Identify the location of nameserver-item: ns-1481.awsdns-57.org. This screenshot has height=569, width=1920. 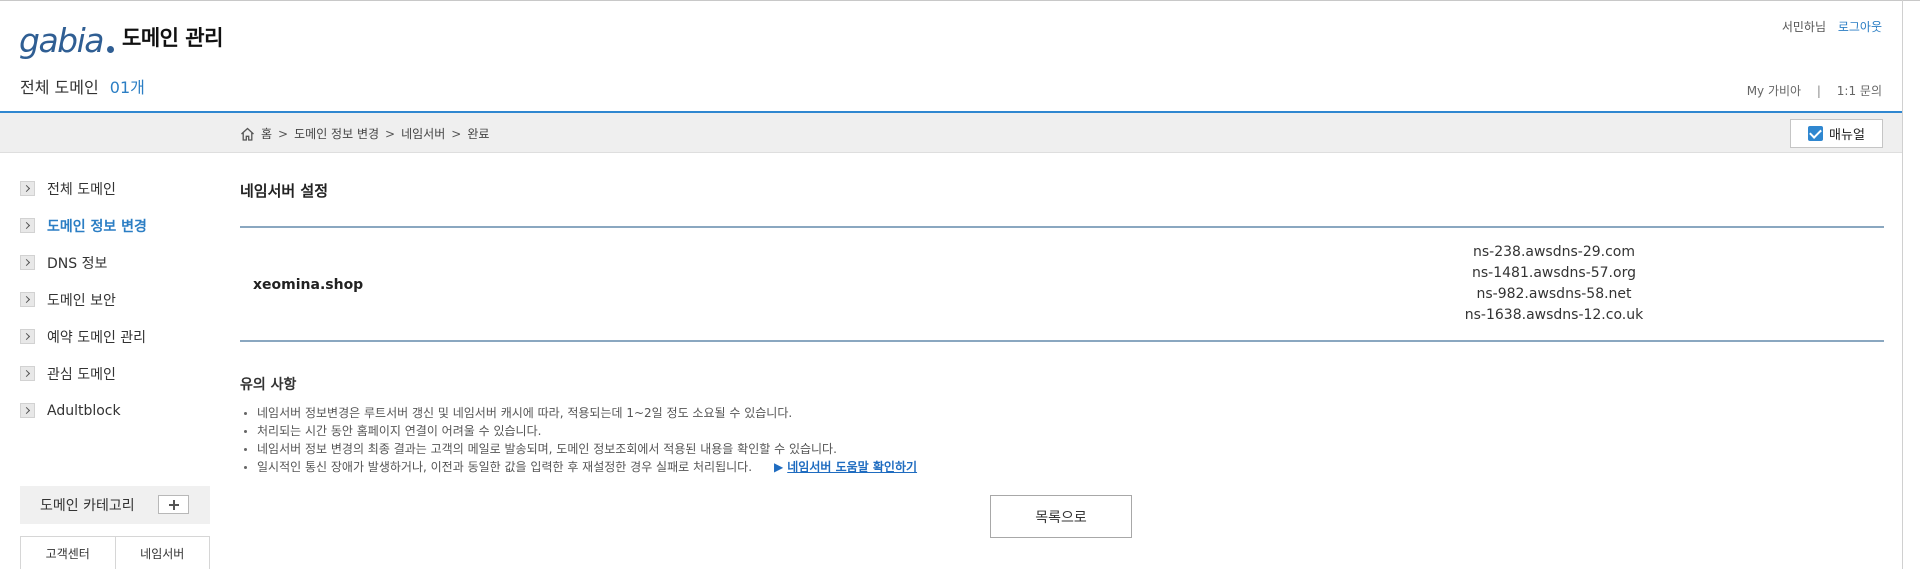
(1554, 273).